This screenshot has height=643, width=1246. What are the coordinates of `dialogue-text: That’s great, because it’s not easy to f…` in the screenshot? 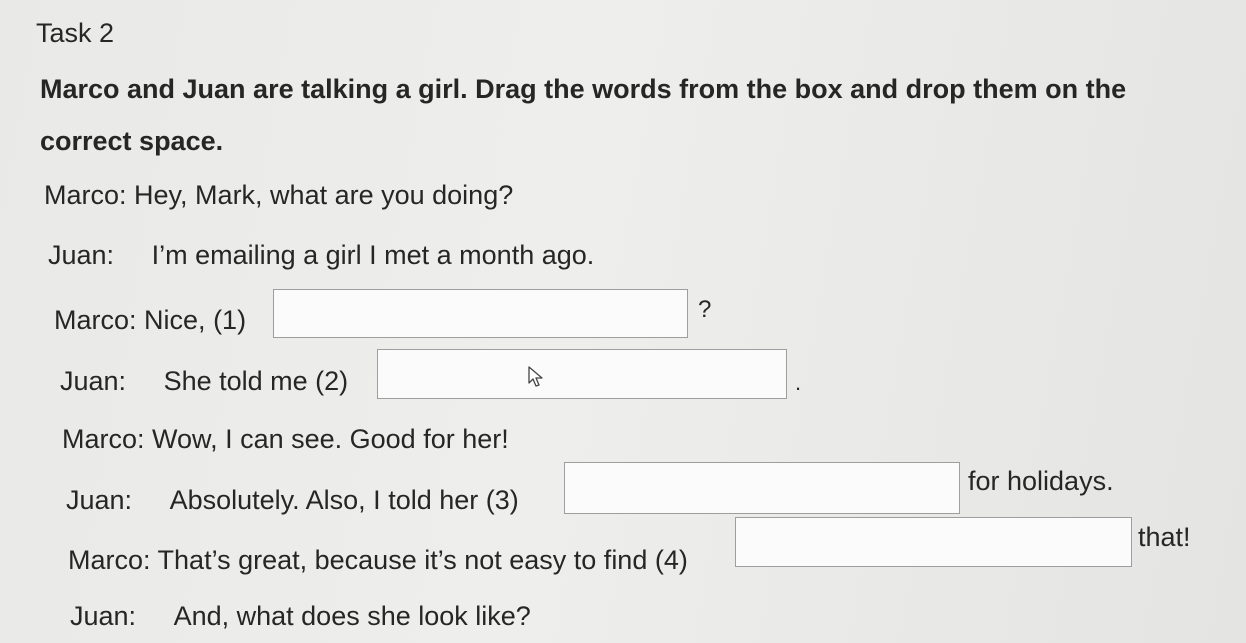 It's located at (422, 560).